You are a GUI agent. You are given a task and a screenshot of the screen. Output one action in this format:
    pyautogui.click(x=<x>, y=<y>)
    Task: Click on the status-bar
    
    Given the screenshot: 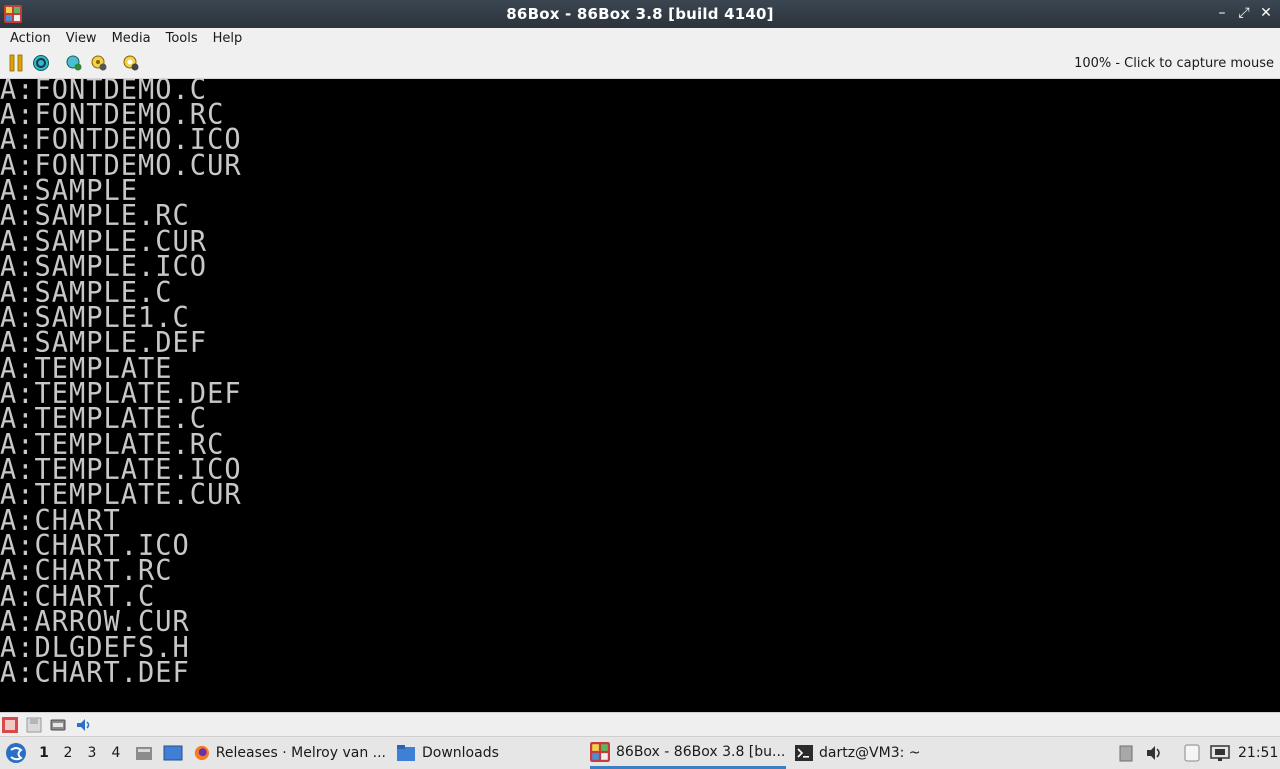 What is the action you would take?
    pyautogui.click(x=640, y=724)
    